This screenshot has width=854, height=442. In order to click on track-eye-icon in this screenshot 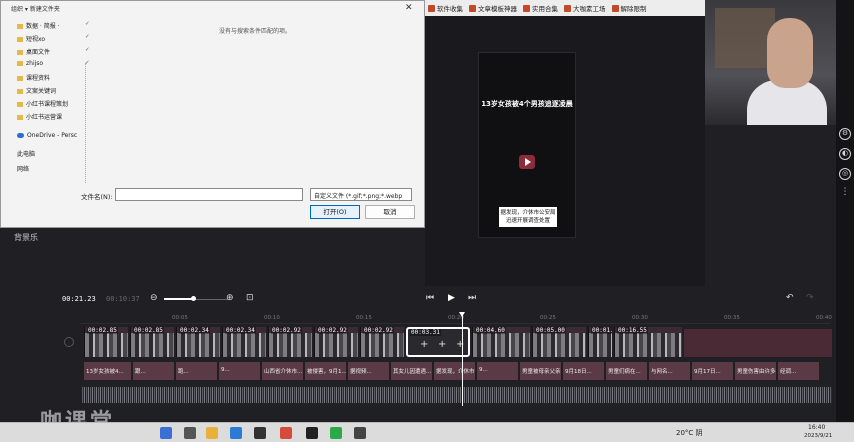, I will do `click(69, 342)`.